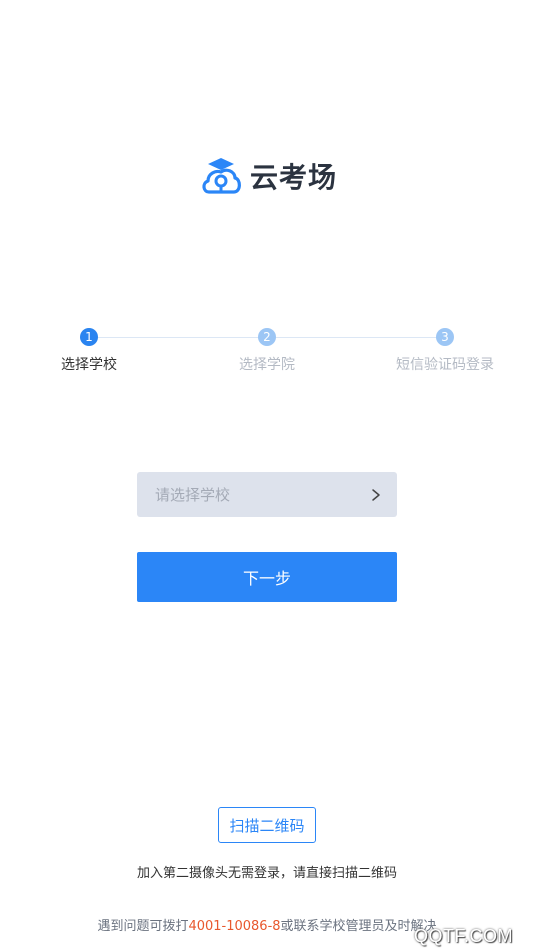  I want to click on step-select-school: 1 选择学校, so click(89, 351).